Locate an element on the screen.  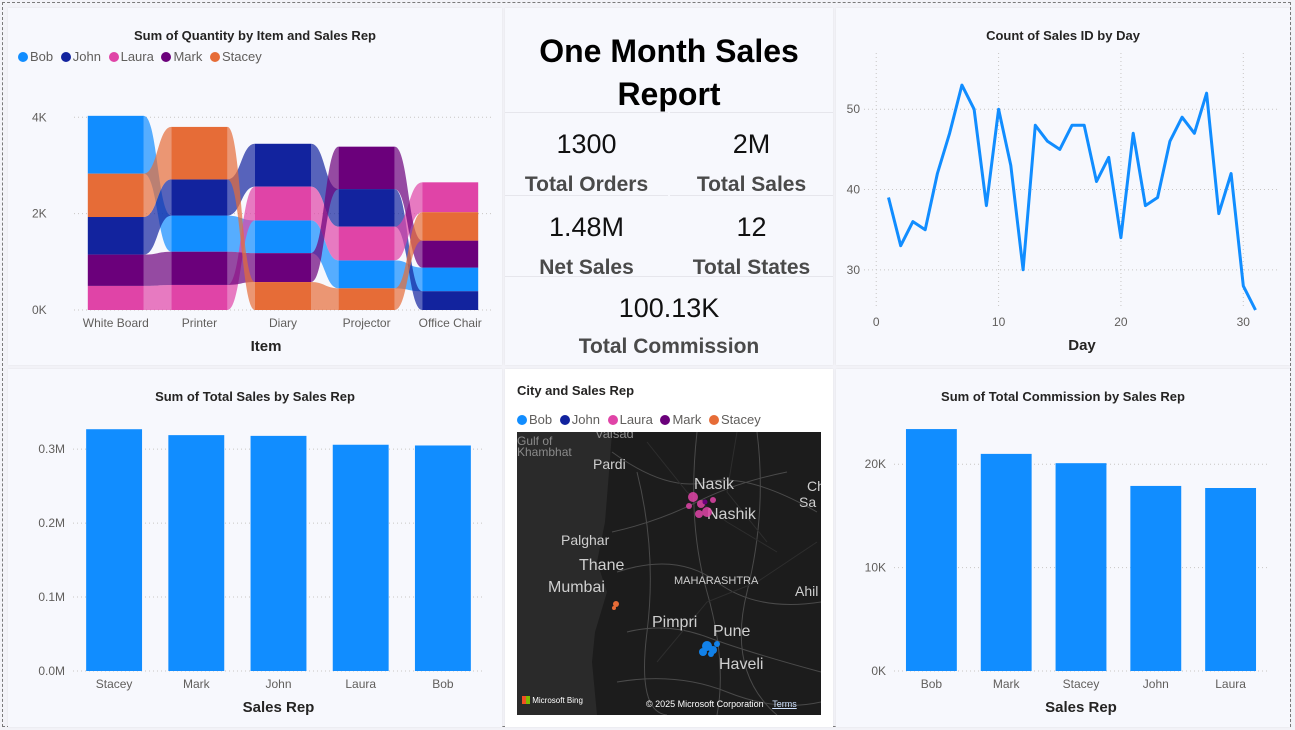
x-tick-label: 30 is located at coordinates (1244, 322).